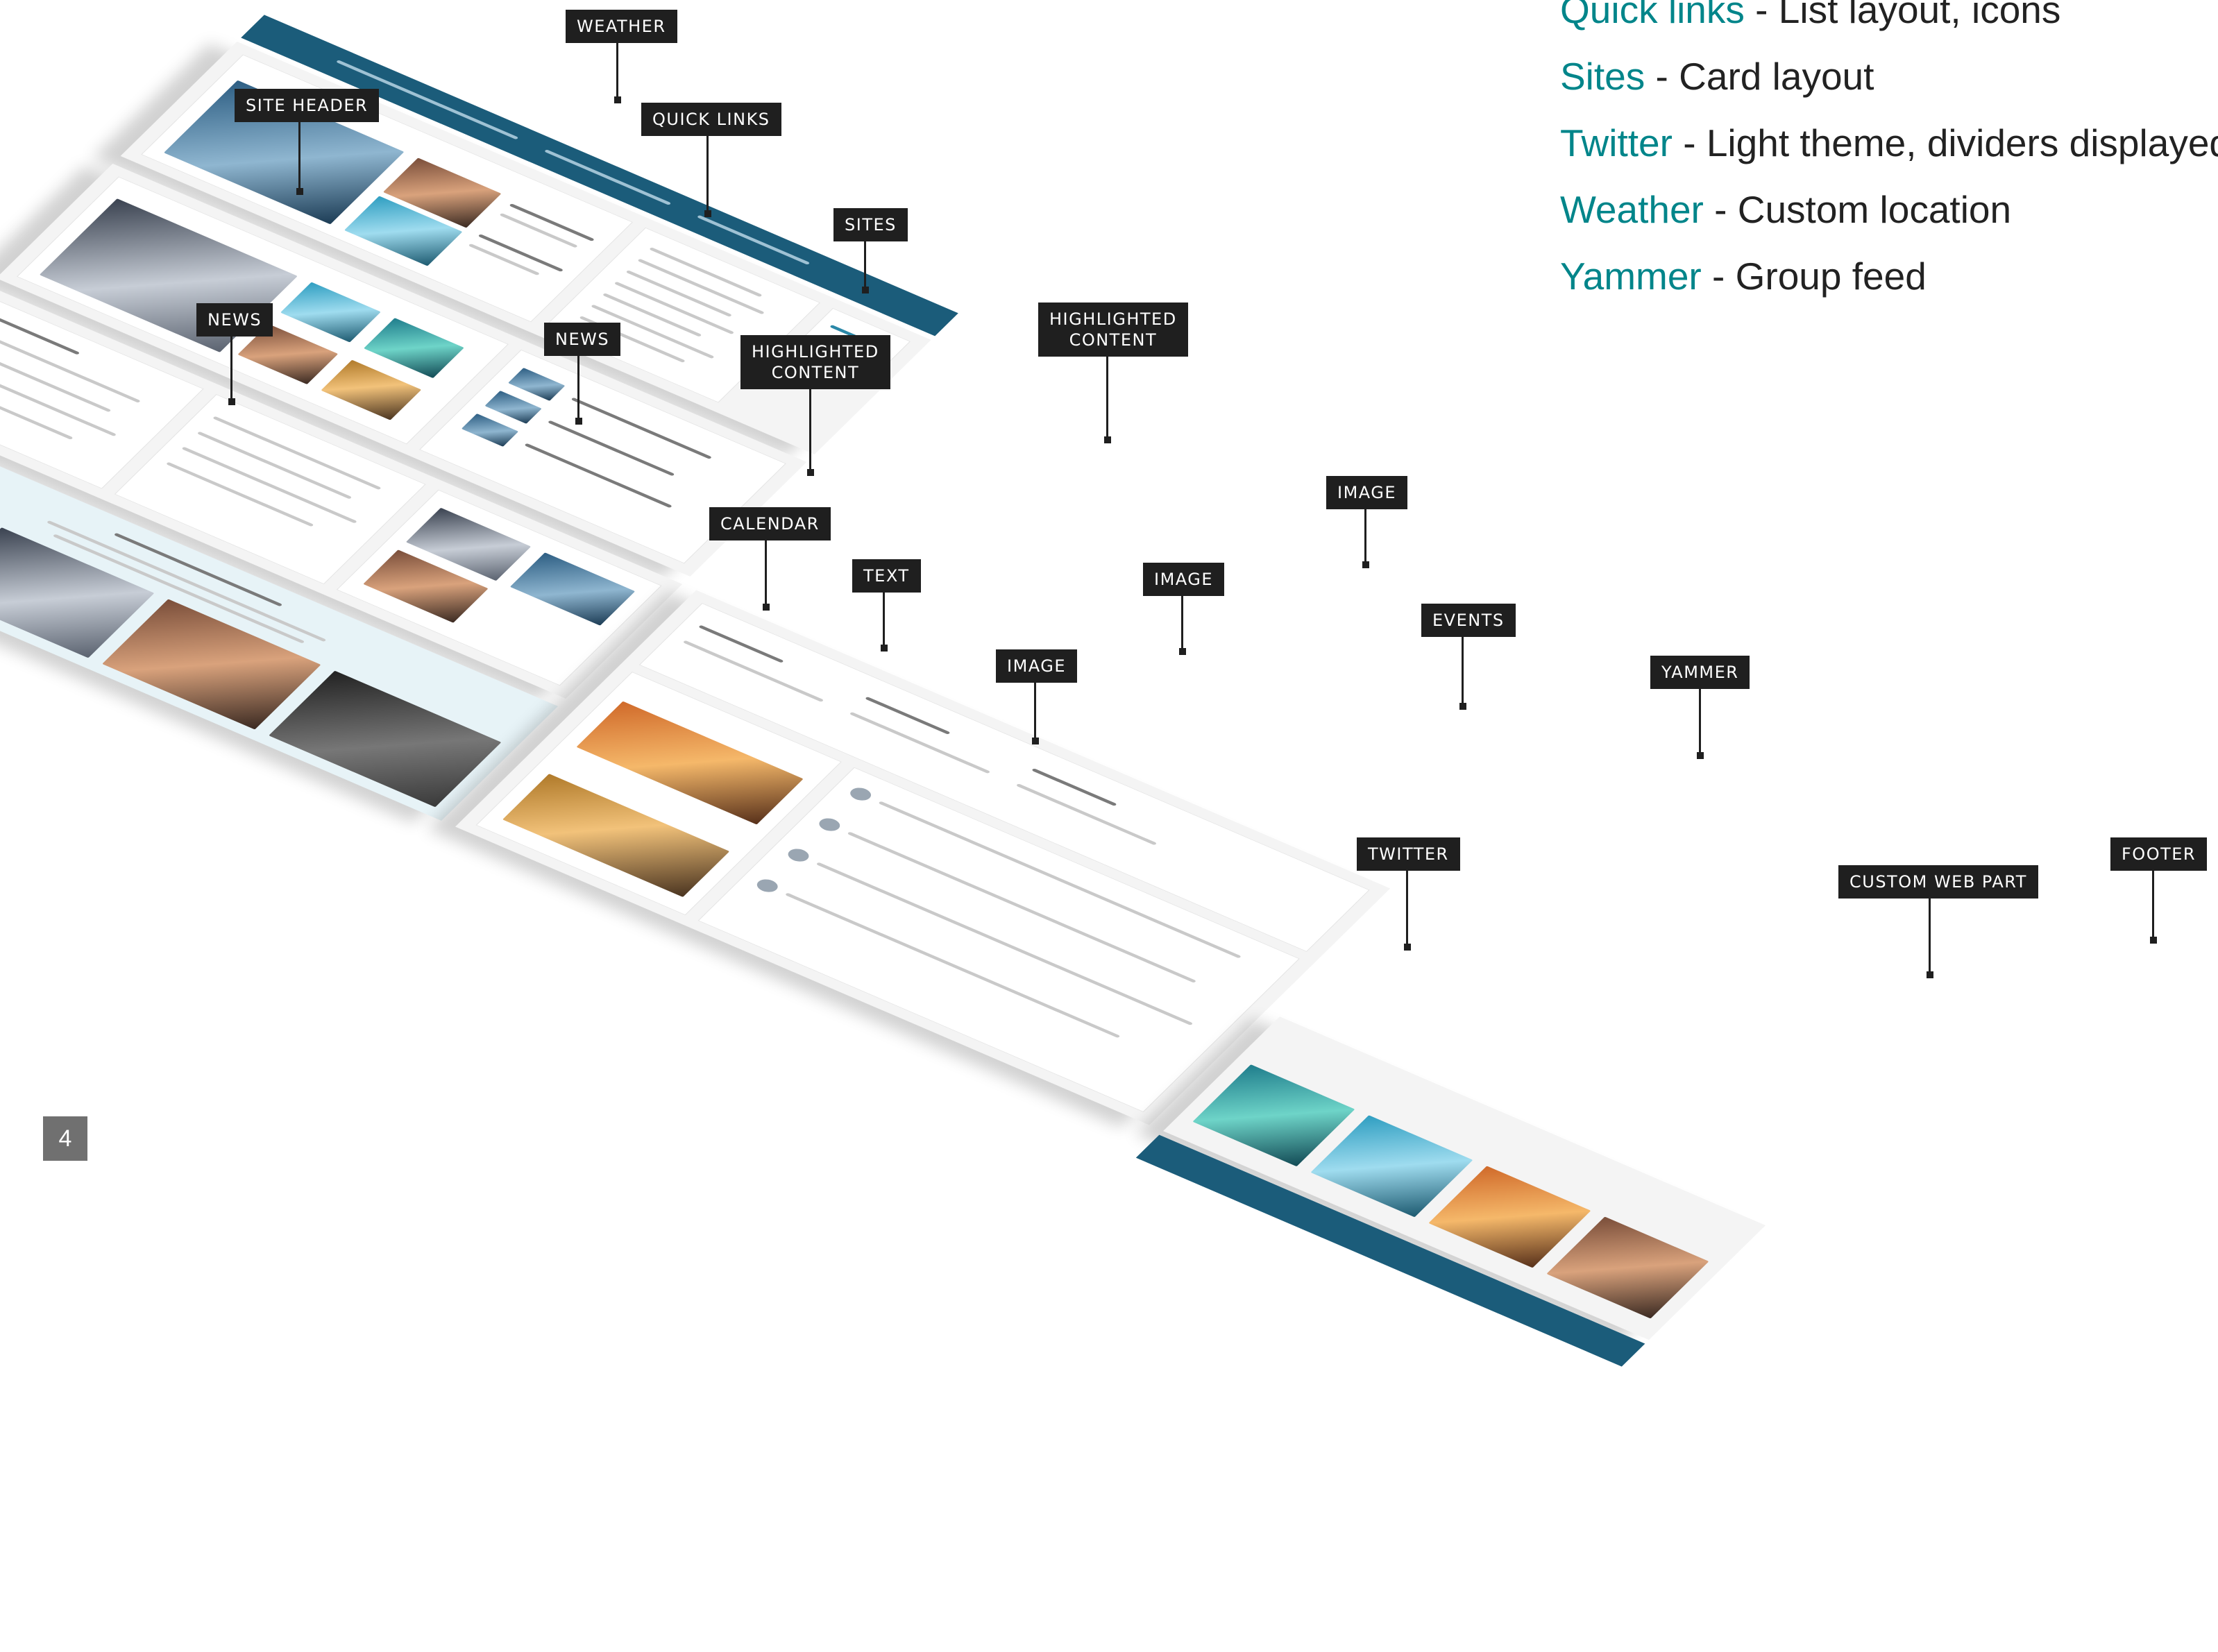 The width and height of the screenshot is (2218, 1652). I want to click on callout-twitter: TWITTER, so click(1408, 854).